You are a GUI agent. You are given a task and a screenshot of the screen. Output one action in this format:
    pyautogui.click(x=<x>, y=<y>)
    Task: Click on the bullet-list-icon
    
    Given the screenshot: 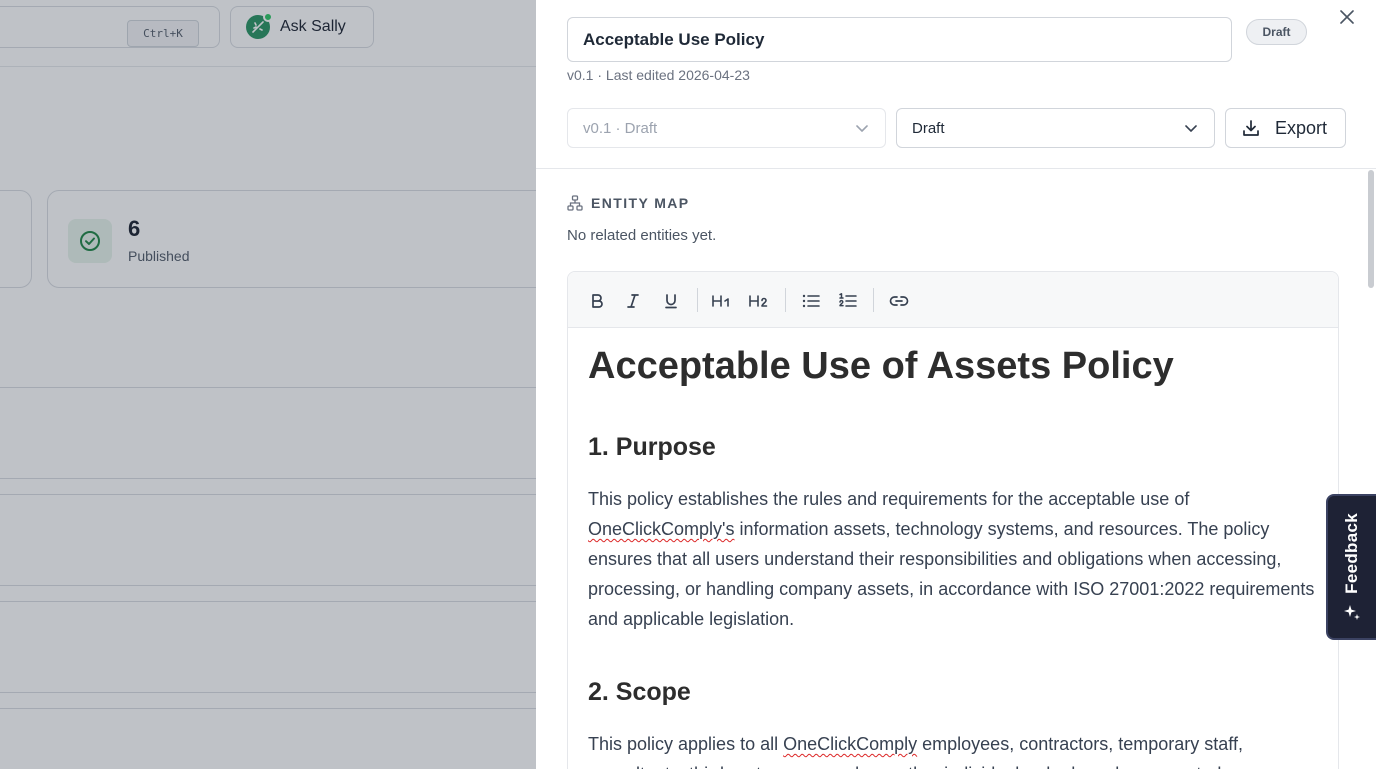 What is the action you would take?
    pyautogui.click(x=811, y=301)
    